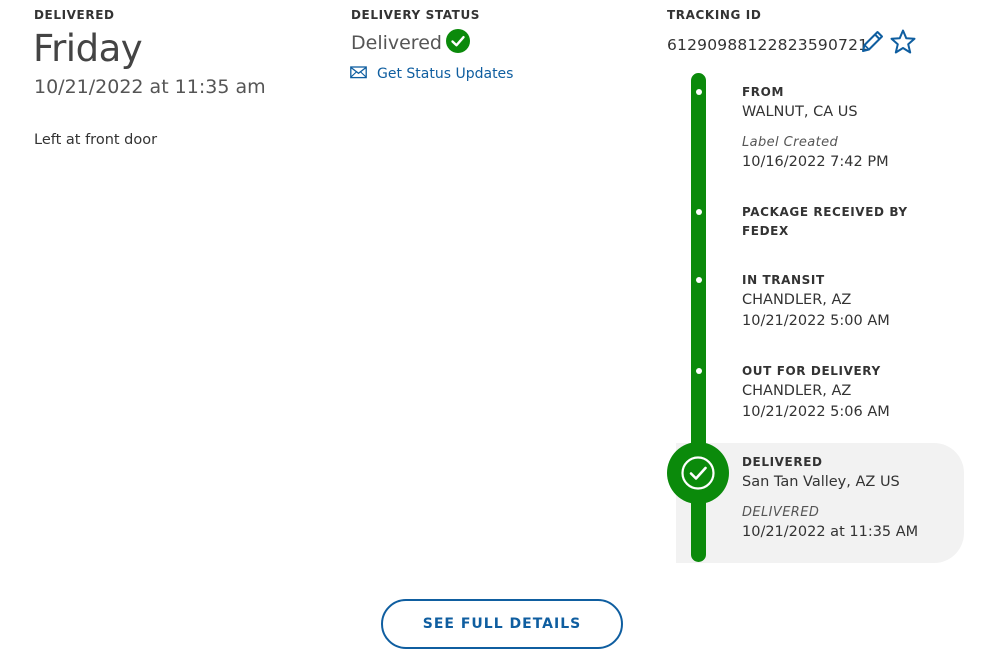  Describe the element at coordinates (815, 162) in the screenshot. I see `event-from-time: 10/16/2022 7:42 PM` at that location.